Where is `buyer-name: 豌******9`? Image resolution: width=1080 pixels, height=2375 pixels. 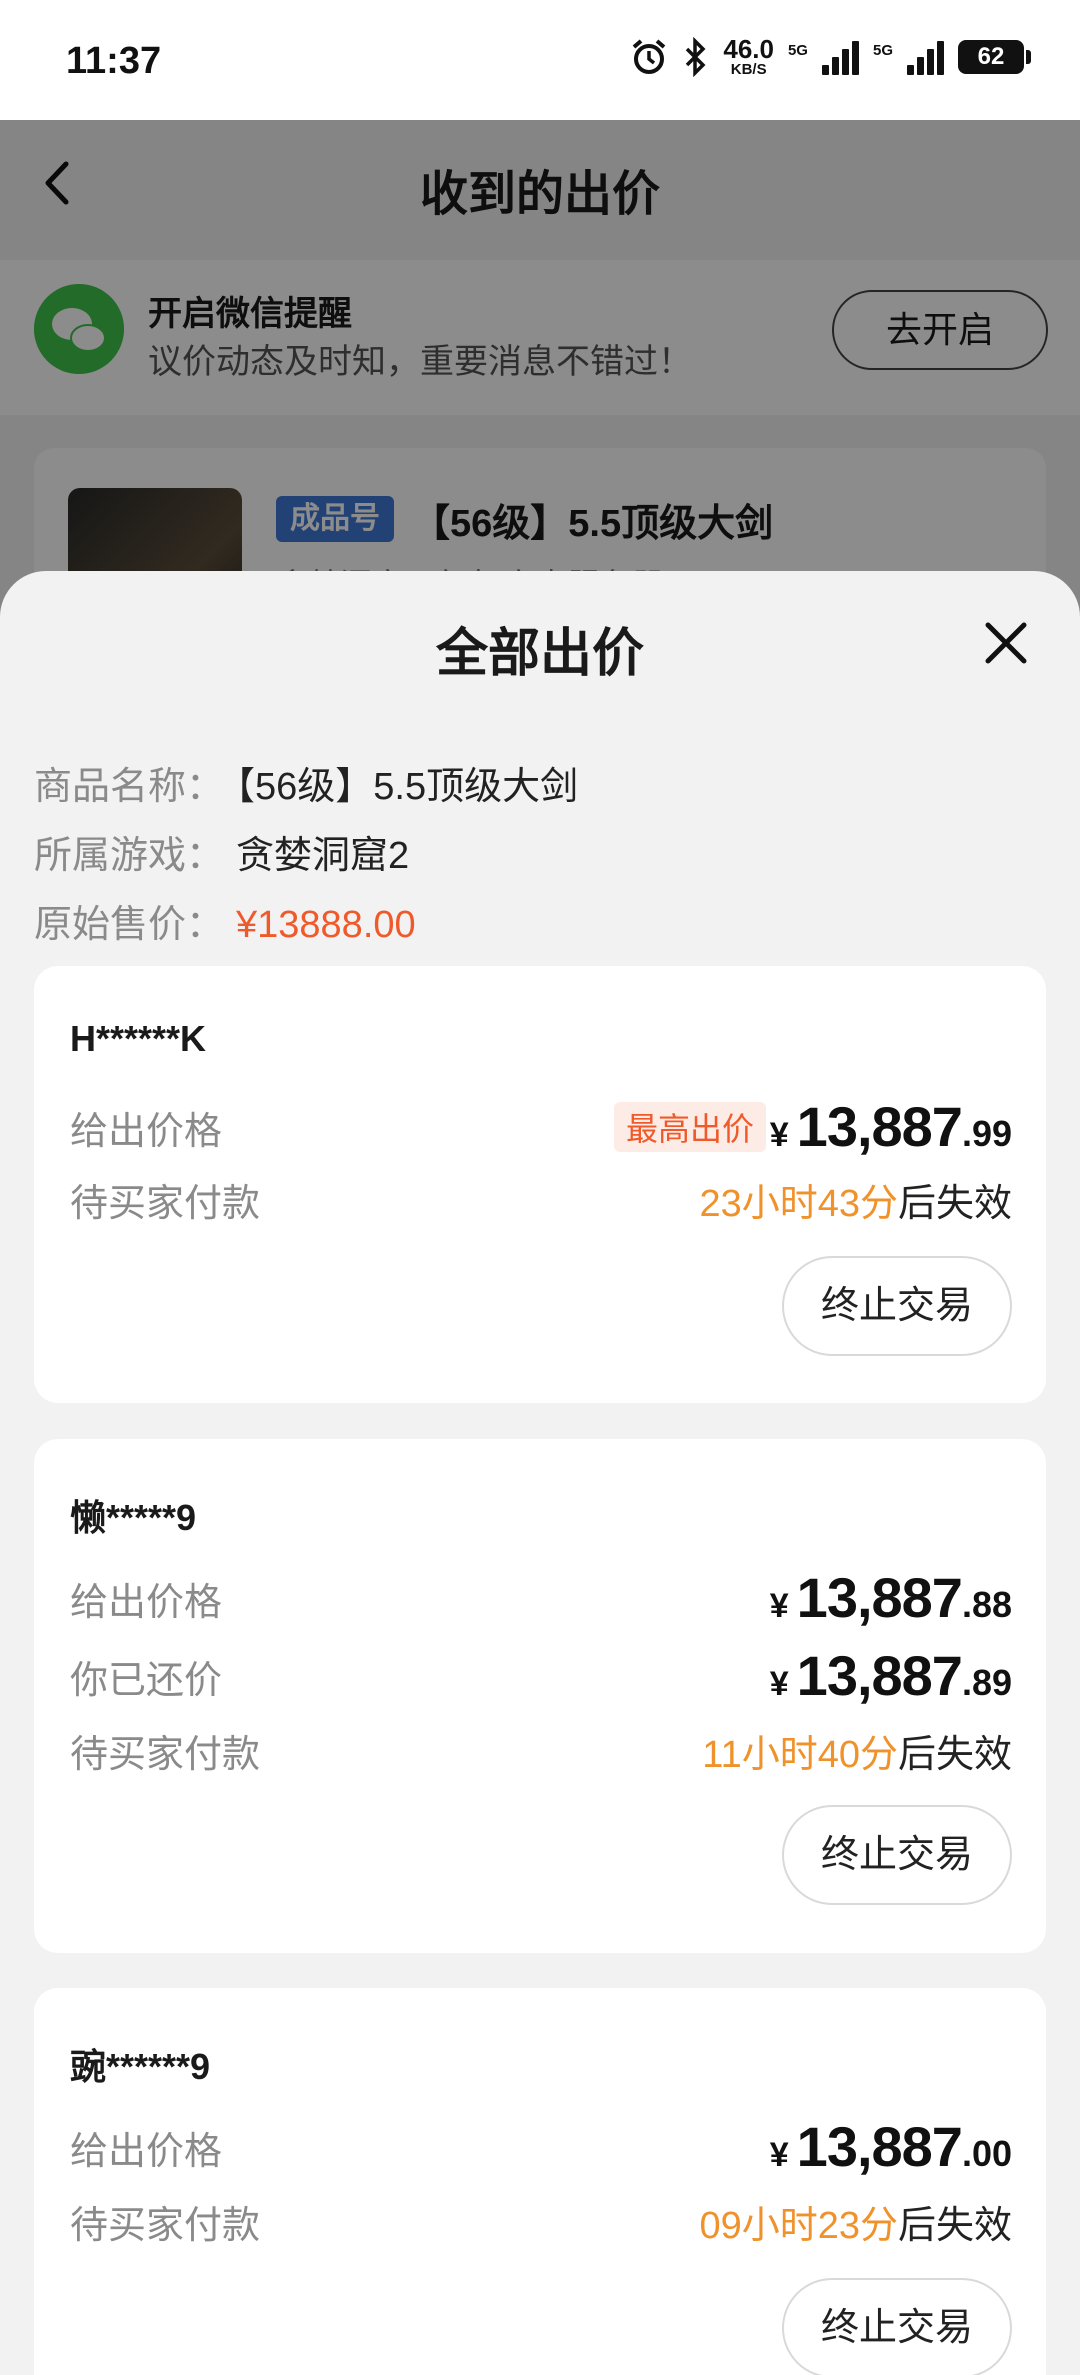 buyer-name: 豌******9 is located at coordinates (140, 2066).